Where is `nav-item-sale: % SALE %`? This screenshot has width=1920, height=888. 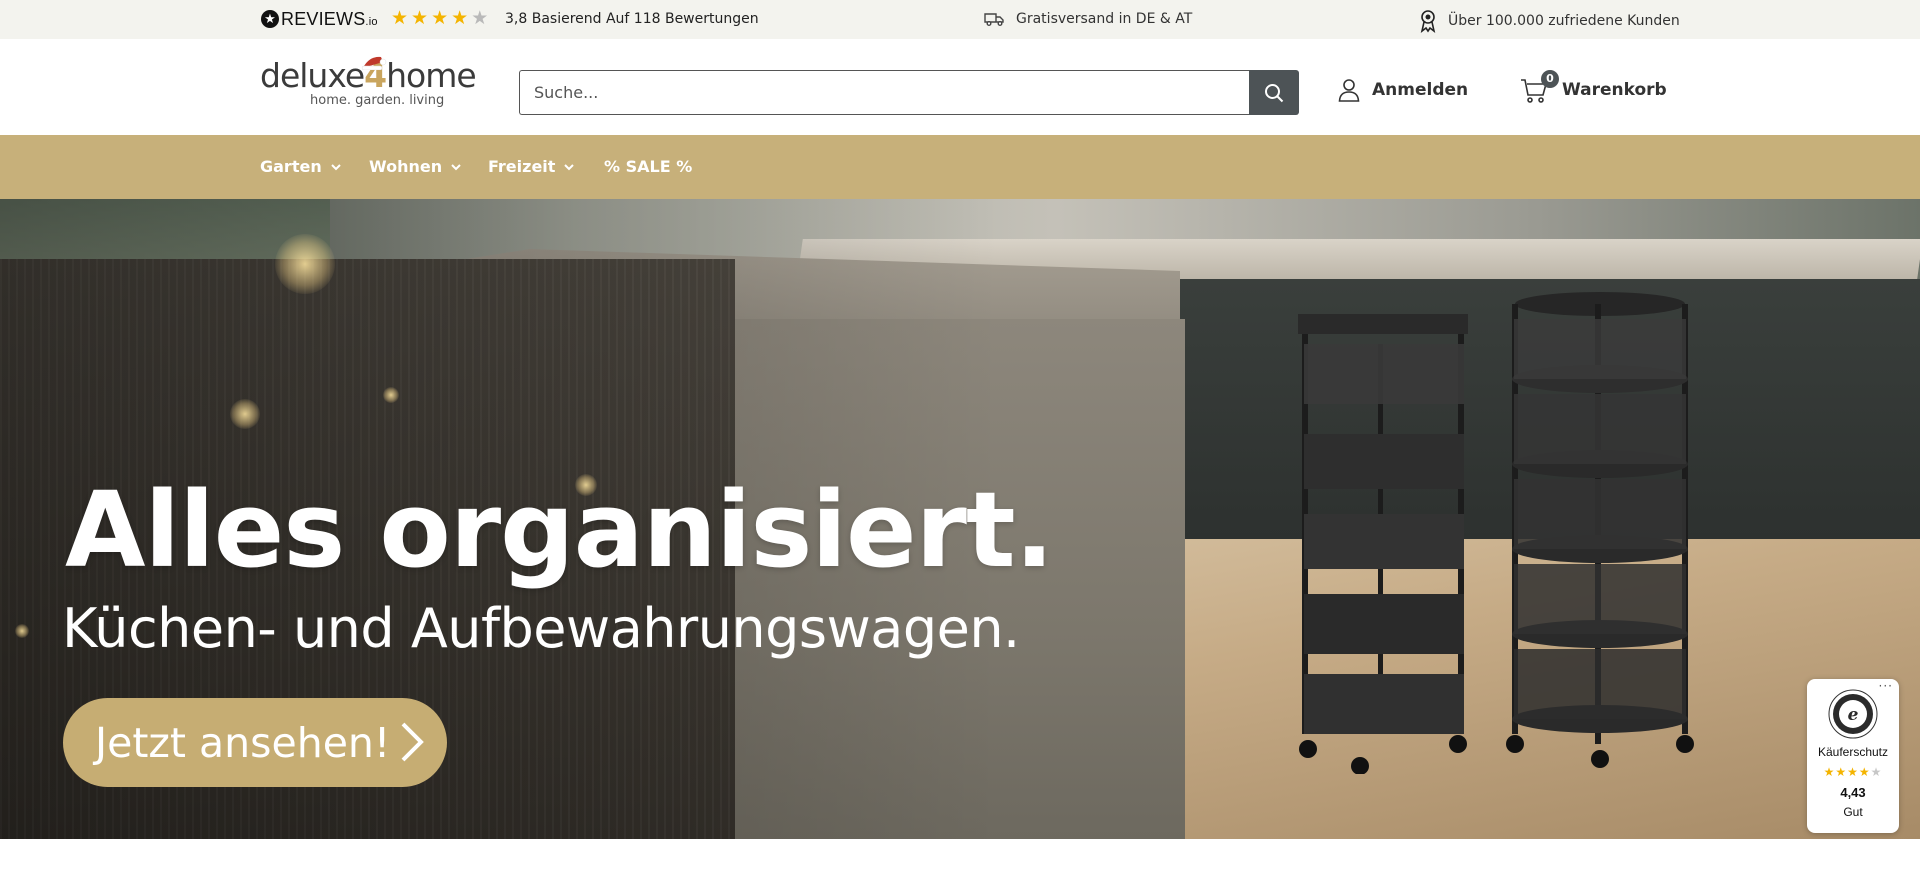 nav-item-sale: % SALE % is located at coordinates (648, 166).